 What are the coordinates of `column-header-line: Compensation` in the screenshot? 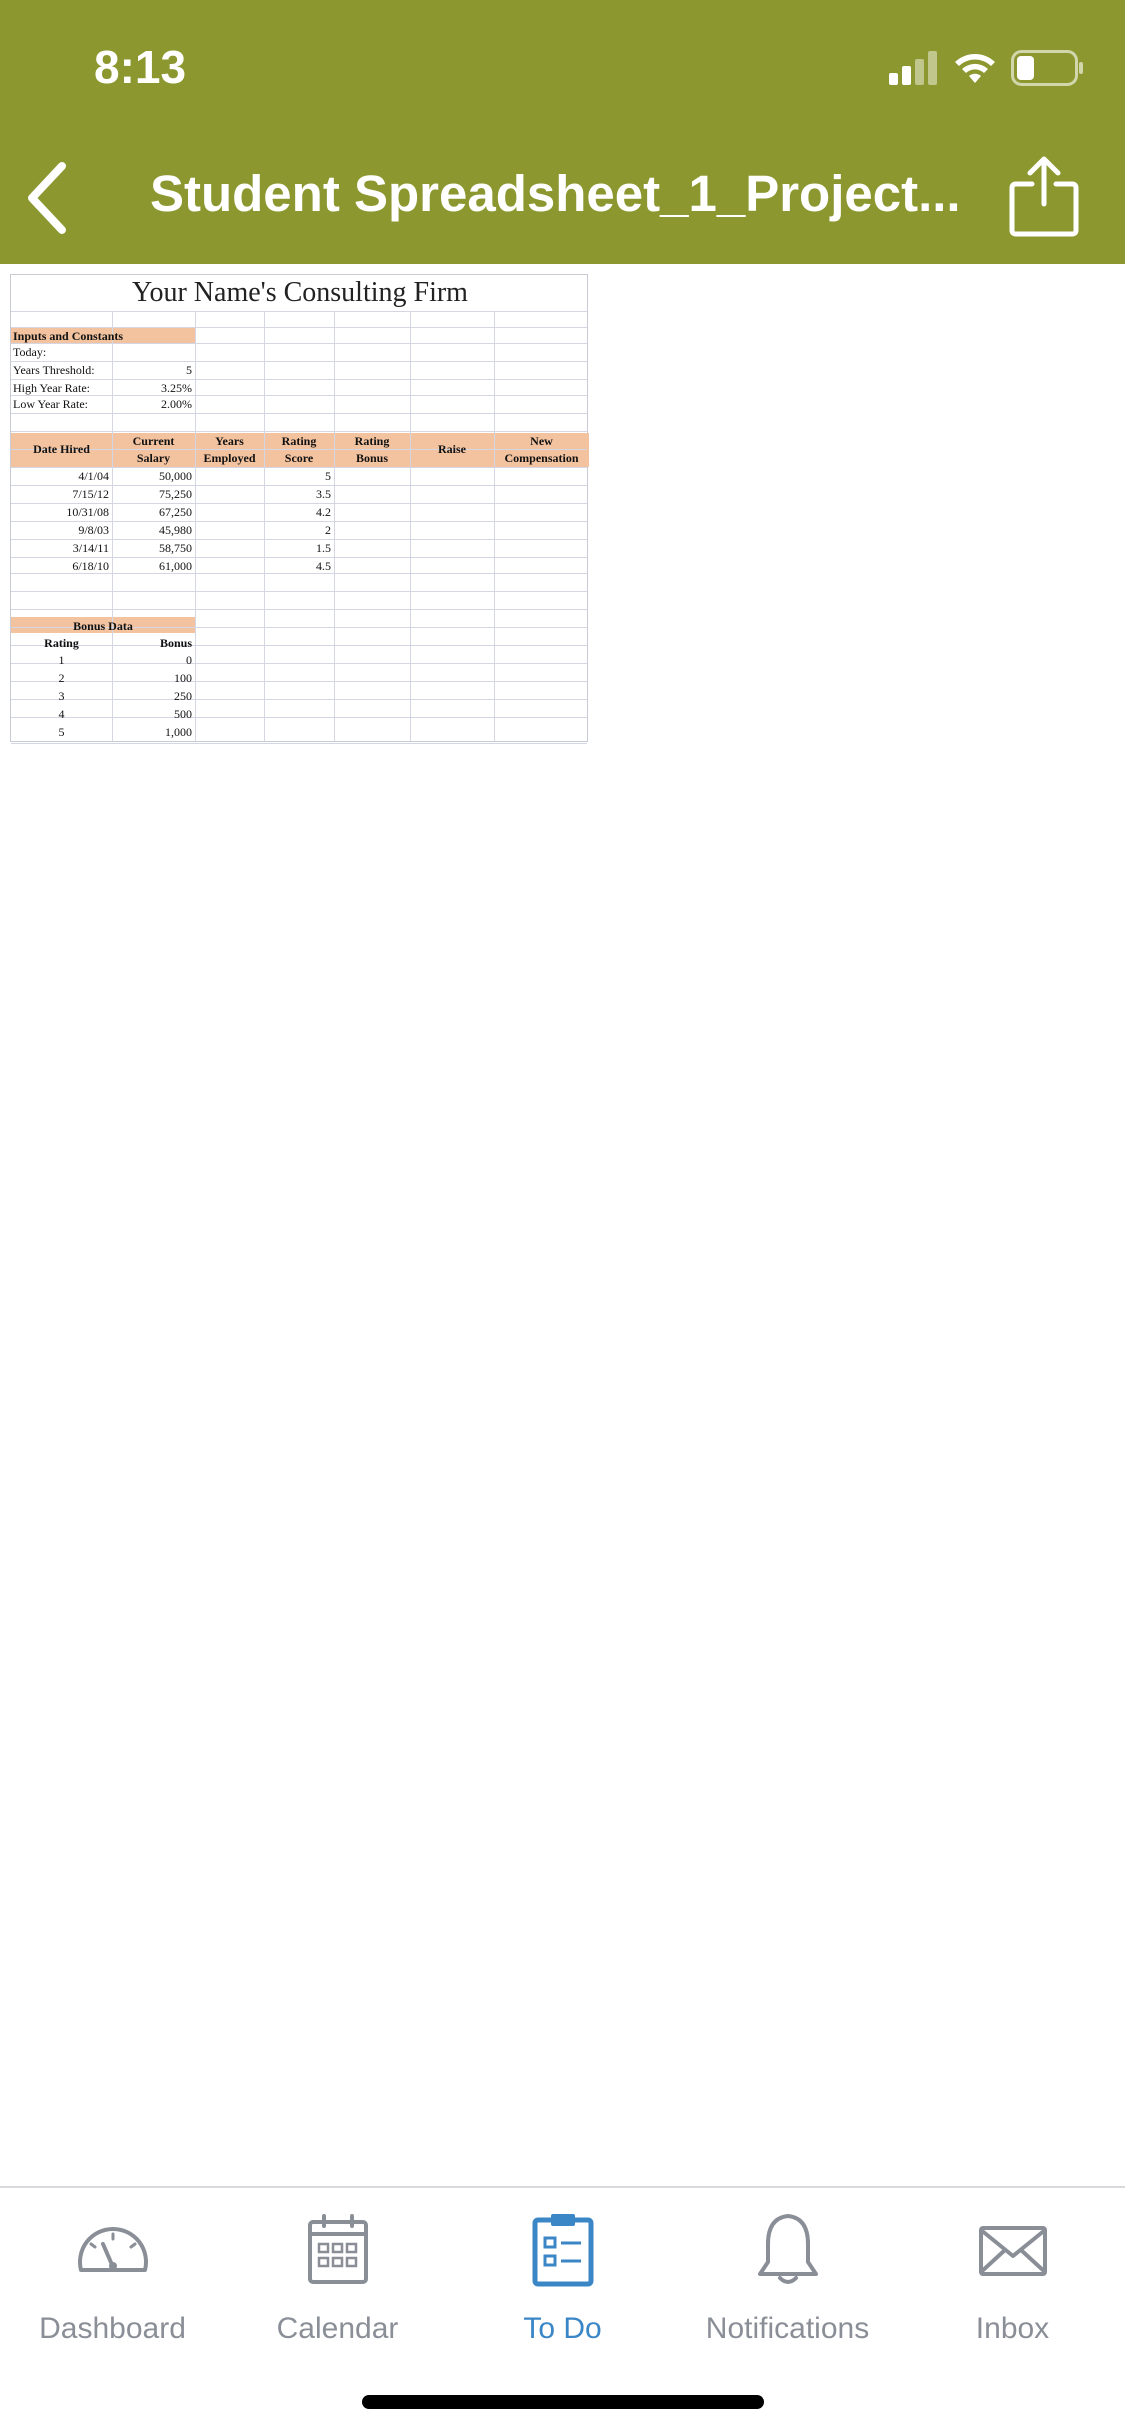 It's located at (541, 458).